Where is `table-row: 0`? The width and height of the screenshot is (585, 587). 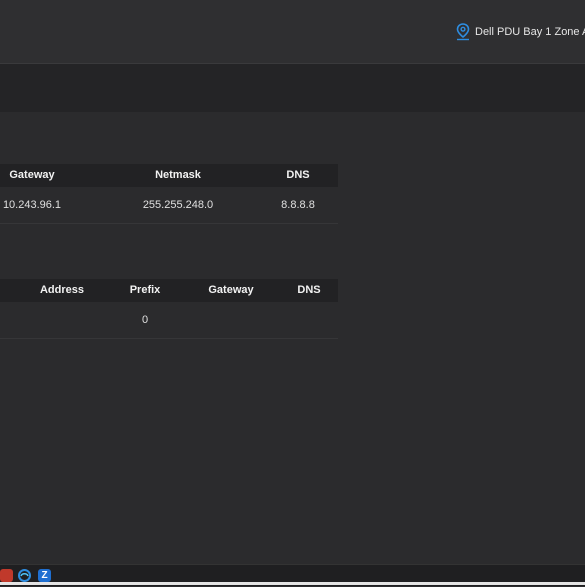
table-row: 0 is located at coordinates (169, 320).